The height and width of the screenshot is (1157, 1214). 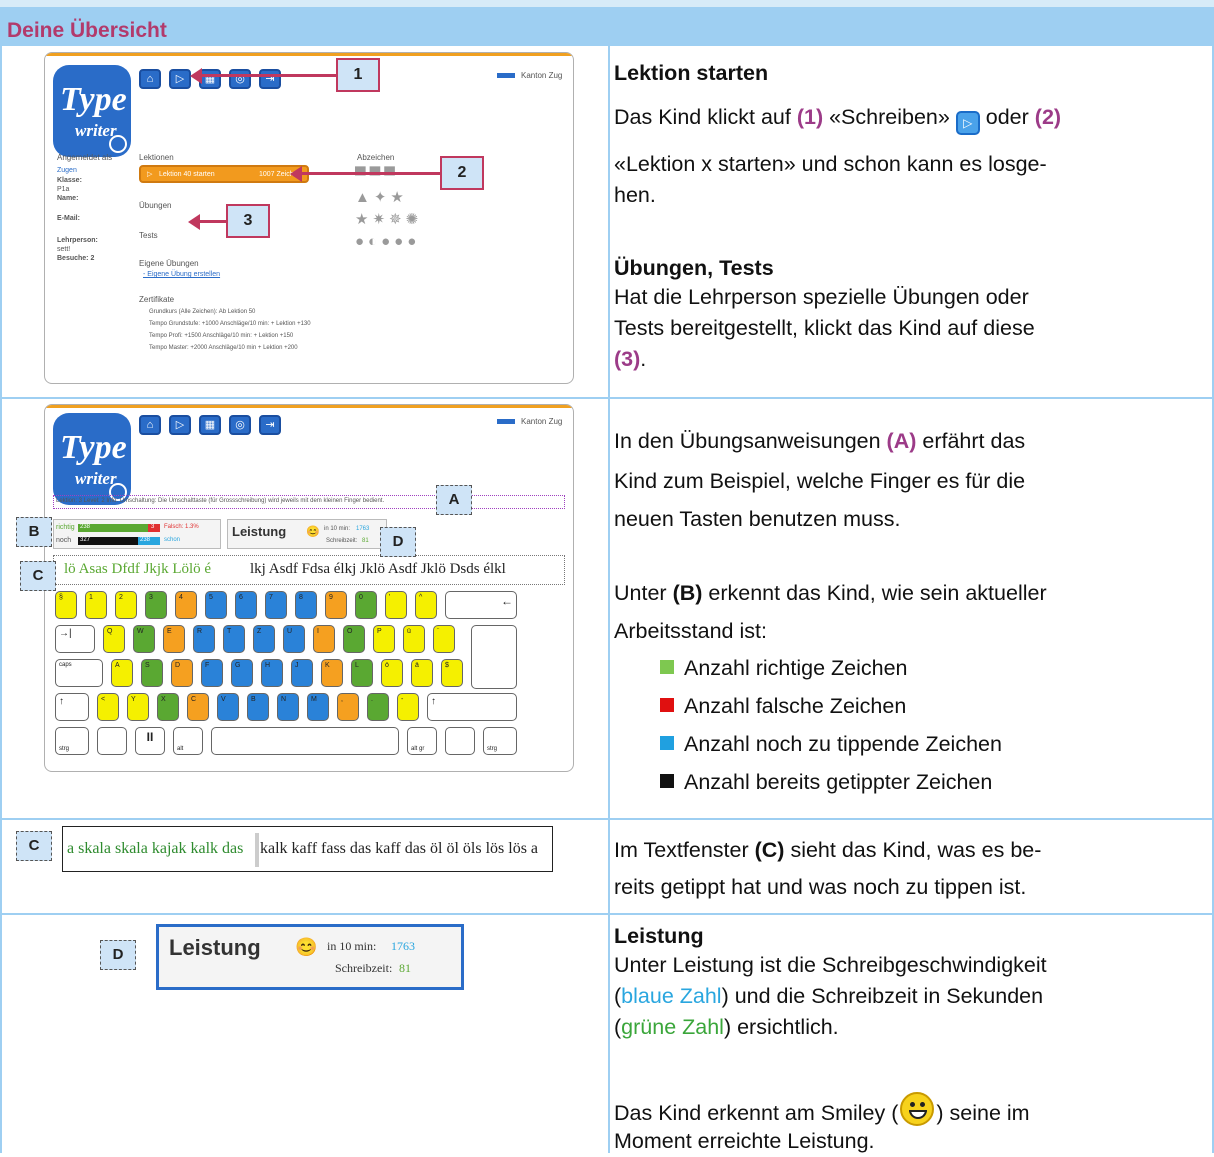 I want to click on label-B: B, so click(x=34, y=532).